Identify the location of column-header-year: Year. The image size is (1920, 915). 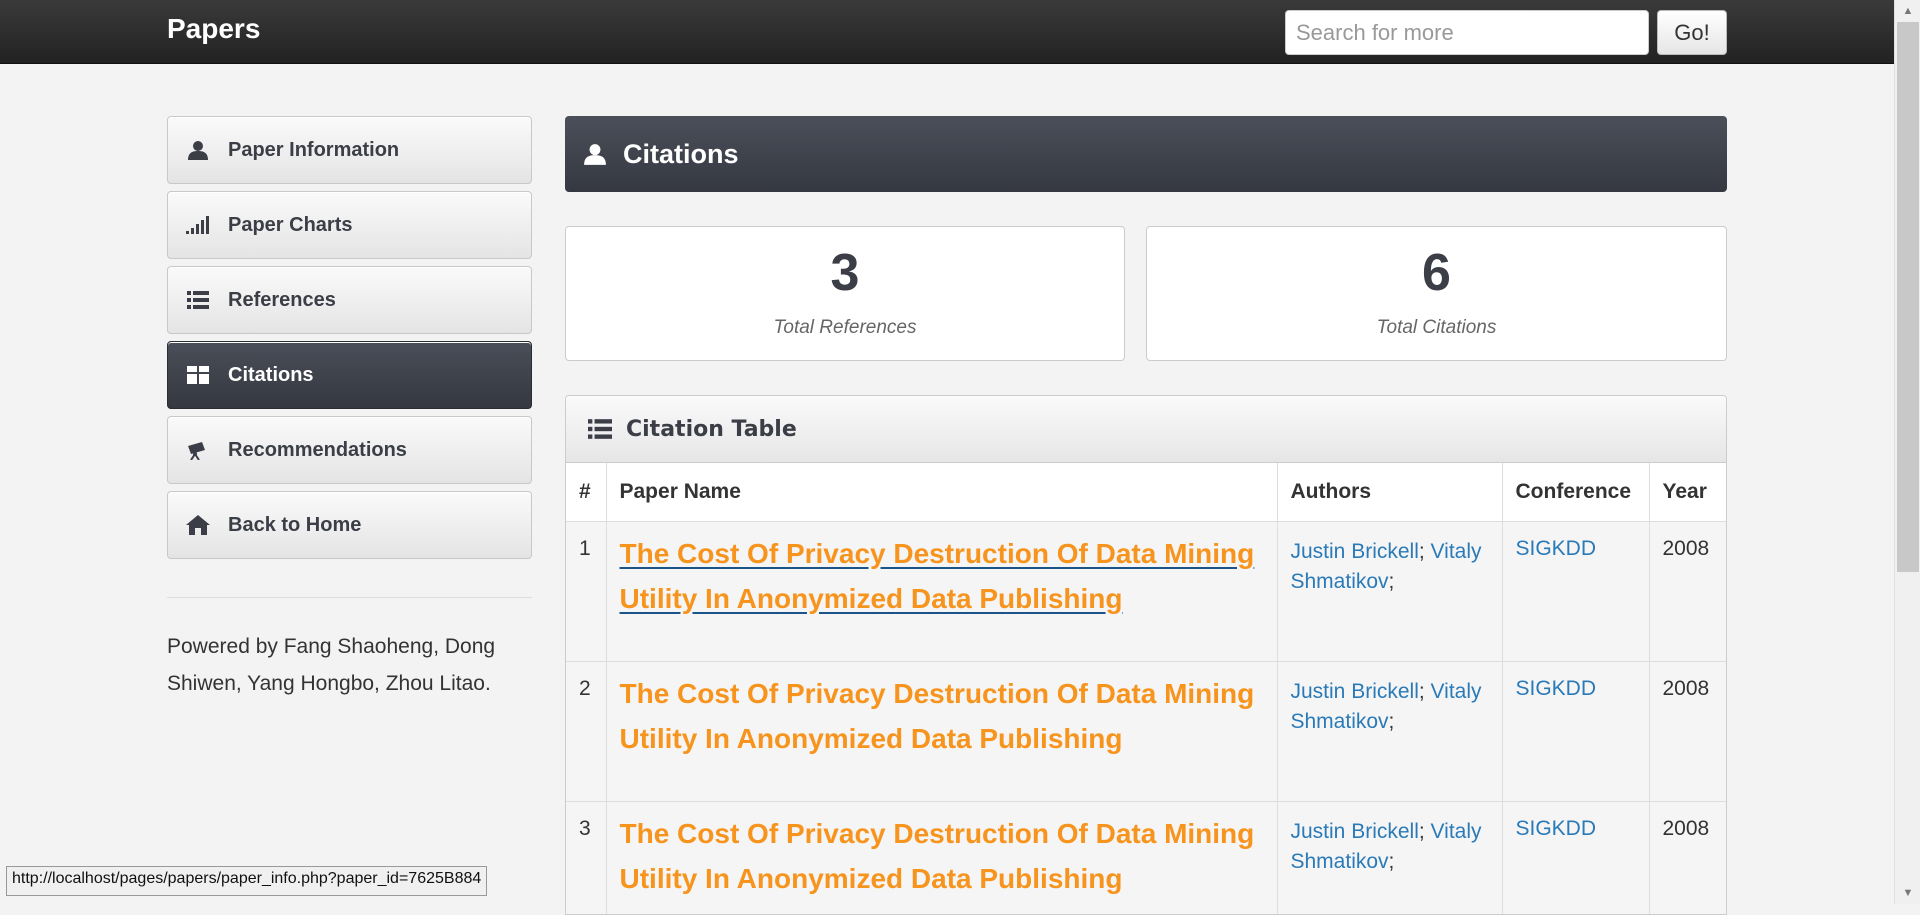
(1687, 492).